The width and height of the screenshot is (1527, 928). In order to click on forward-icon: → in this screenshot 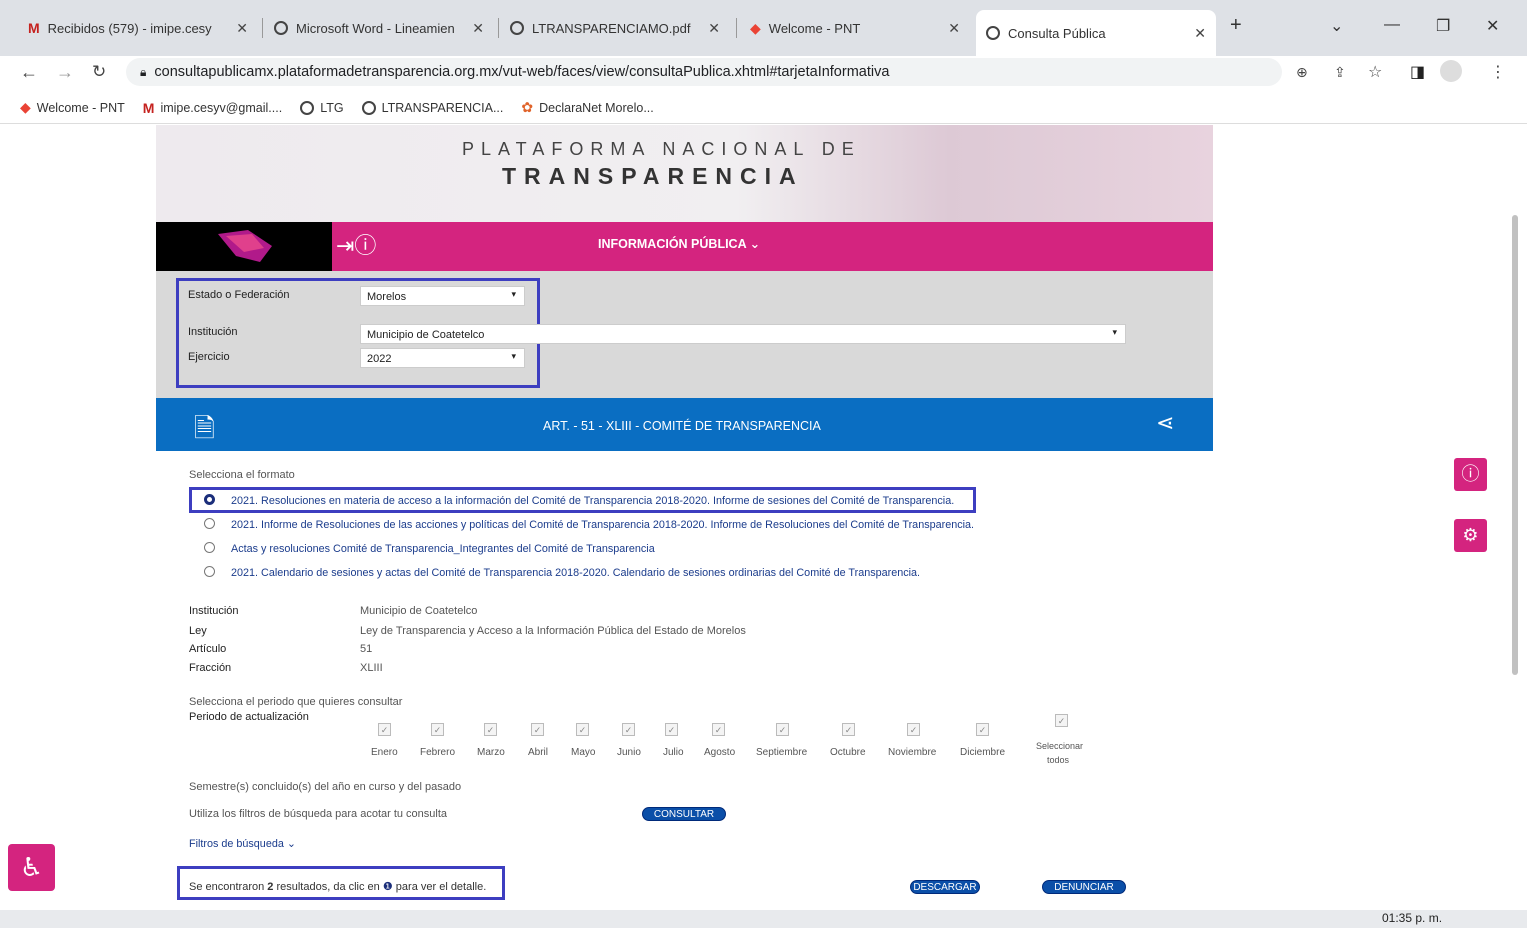, I will do `click(65, 72)`.